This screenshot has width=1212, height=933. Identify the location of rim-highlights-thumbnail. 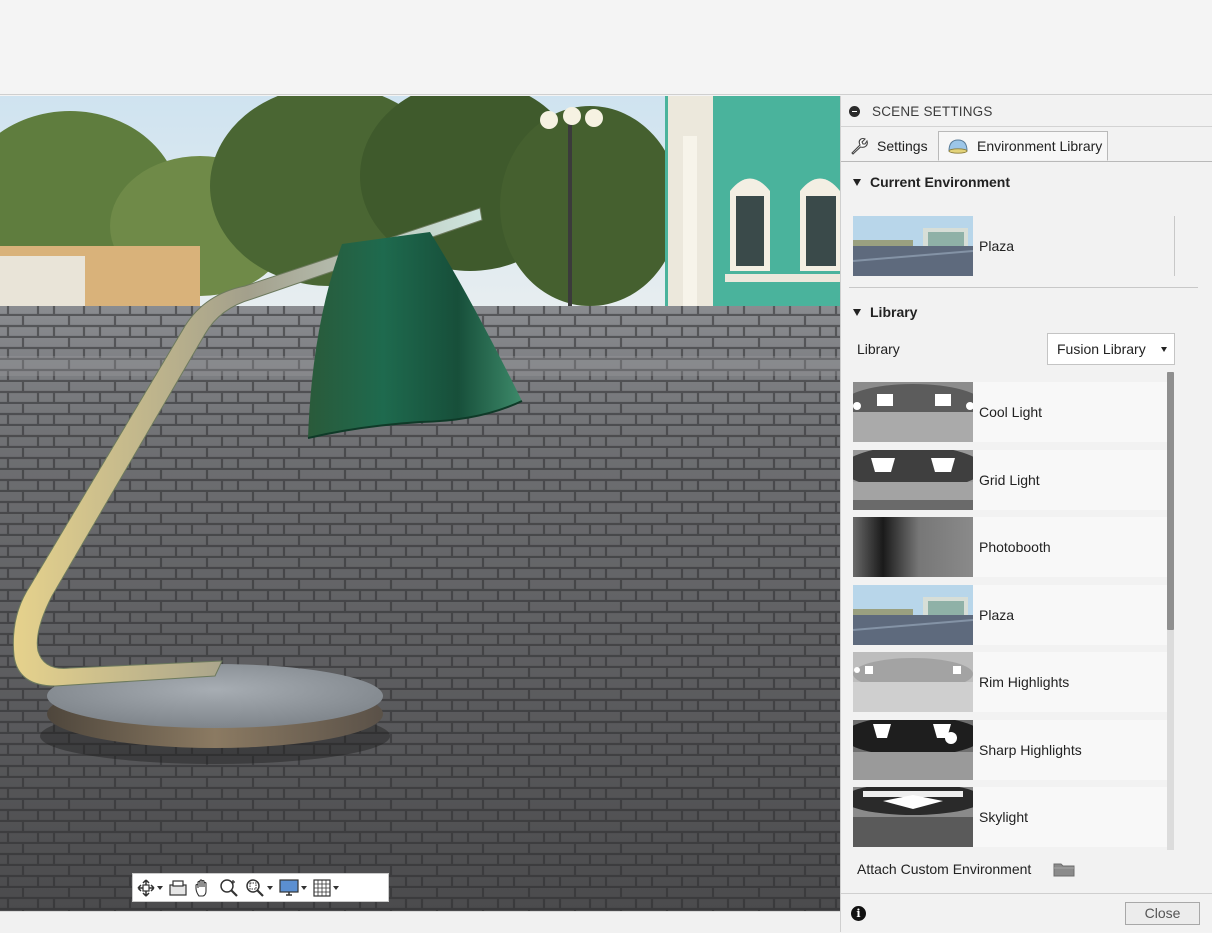
(913, 682).